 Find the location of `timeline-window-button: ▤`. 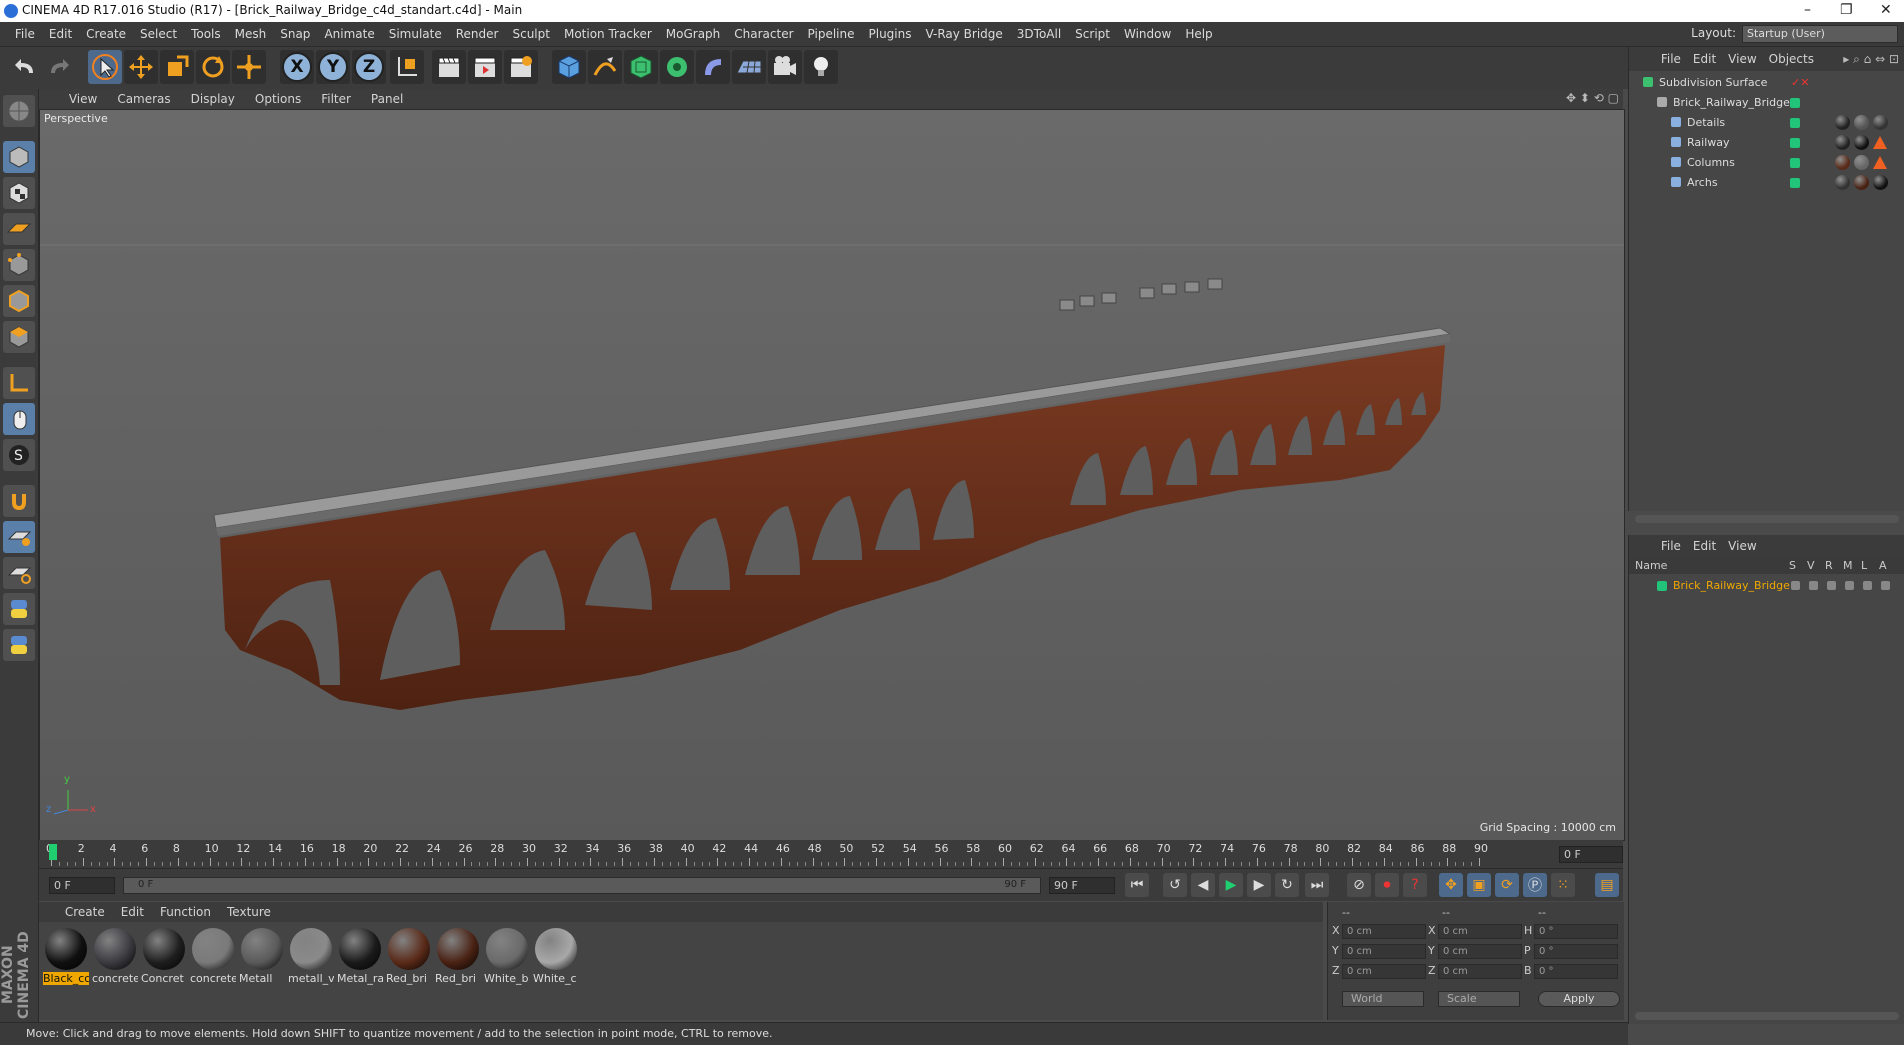

timeline-window-button: ▤ is located at coordinates (1607, 885).